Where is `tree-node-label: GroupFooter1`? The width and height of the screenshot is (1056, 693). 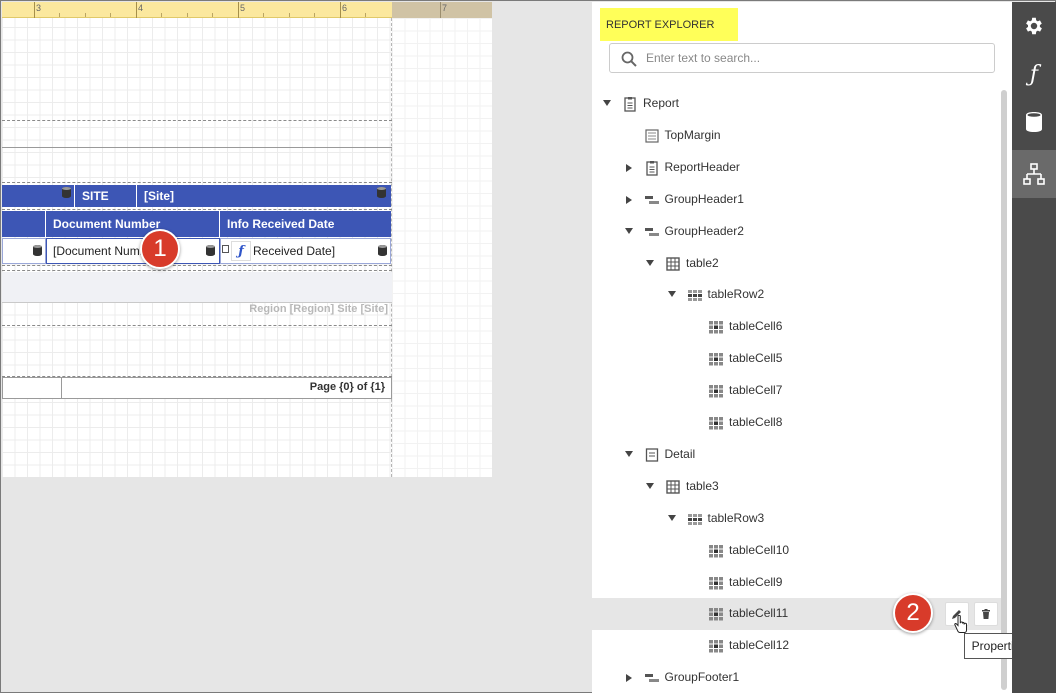
tree-node-label: GroupFooter1 is located at coordinates (702, 677).